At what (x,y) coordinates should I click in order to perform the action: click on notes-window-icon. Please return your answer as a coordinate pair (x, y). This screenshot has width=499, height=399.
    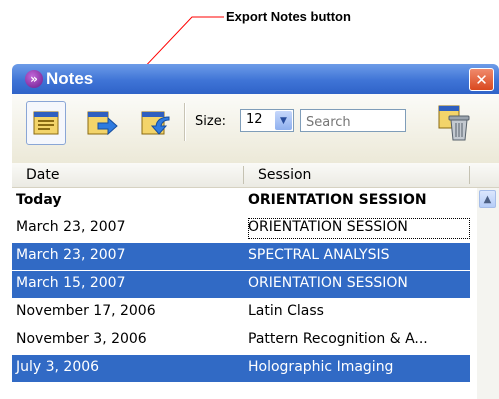
    Looking at the image, I should click on (46, 123).